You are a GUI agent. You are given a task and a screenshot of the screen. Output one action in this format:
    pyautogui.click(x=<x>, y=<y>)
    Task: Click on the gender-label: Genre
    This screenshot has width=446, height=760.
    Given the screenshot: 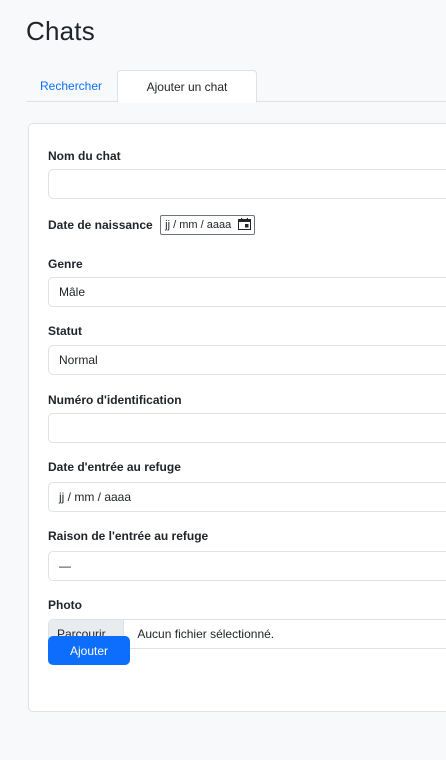 What is the action you would take?
    pyautogui.click(x=65, y=264)
    